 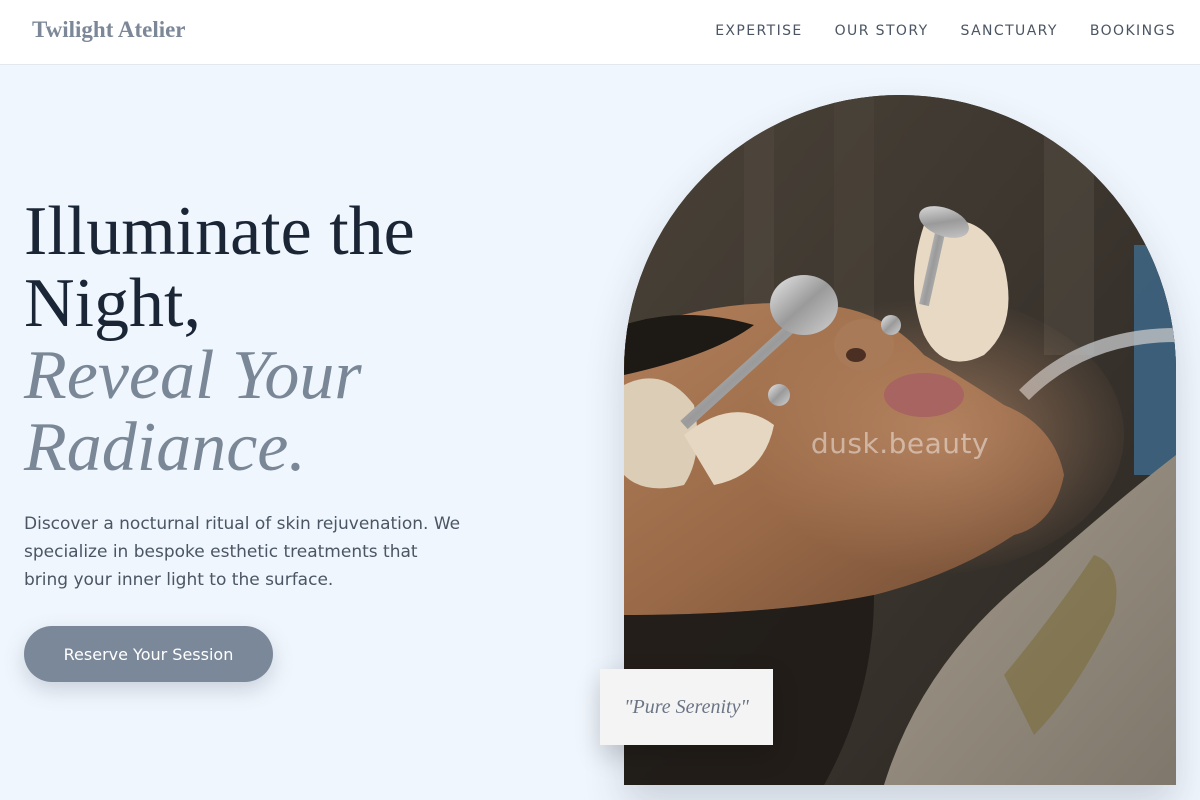 What do you see at coordinates (112, 303) in the screenshot?
I see `headline-line-2: Night,` at bounding box center [112, 303].